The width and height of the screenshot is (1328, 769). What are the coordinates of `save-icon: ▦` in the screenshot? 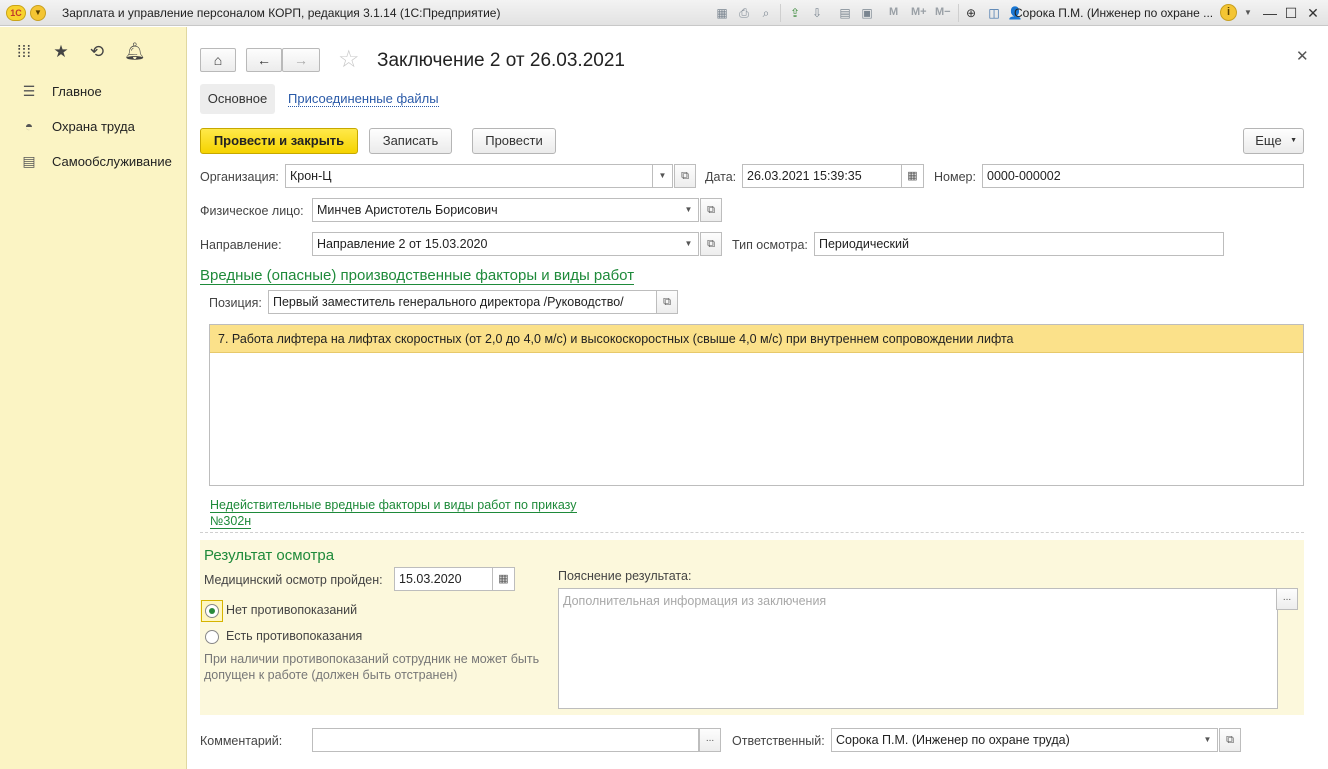 It's located at (722, 13).